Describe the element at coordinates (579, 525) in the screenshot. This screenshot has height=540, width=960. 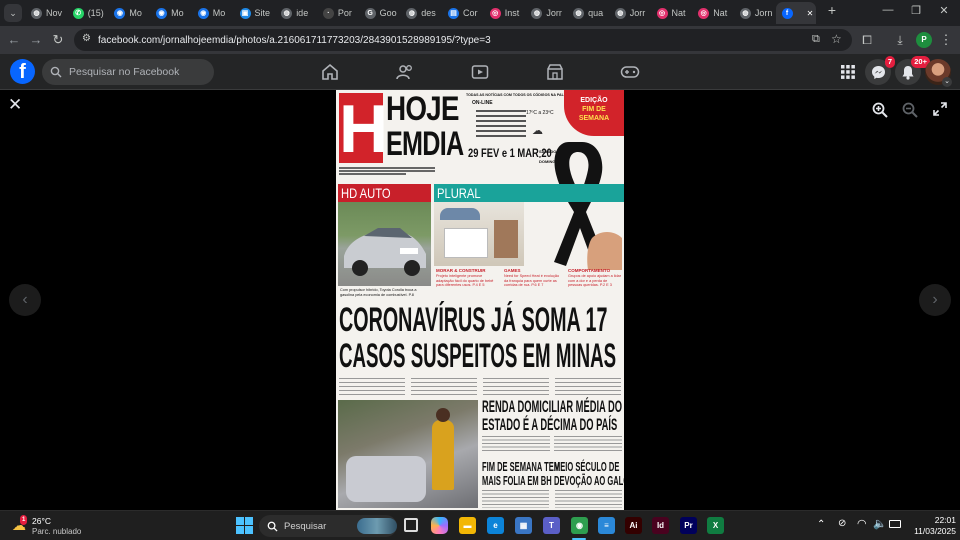
I see `chrome-icon: ◉` at that location.